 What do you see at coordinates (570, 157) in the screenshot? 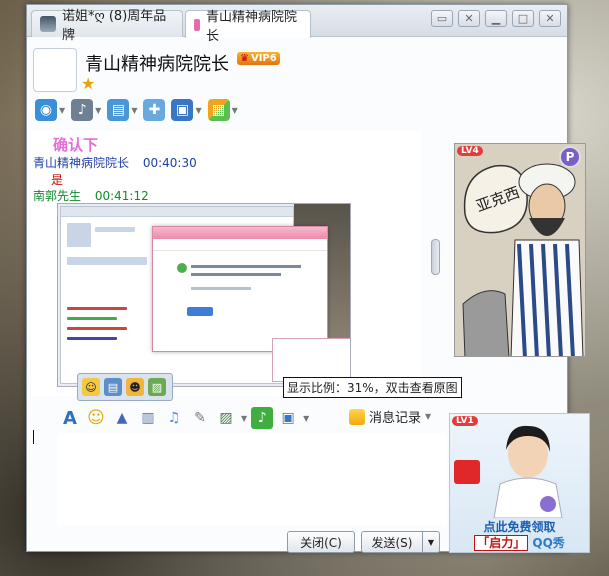
I see `p-button: P` at bounding box center [570, 157].